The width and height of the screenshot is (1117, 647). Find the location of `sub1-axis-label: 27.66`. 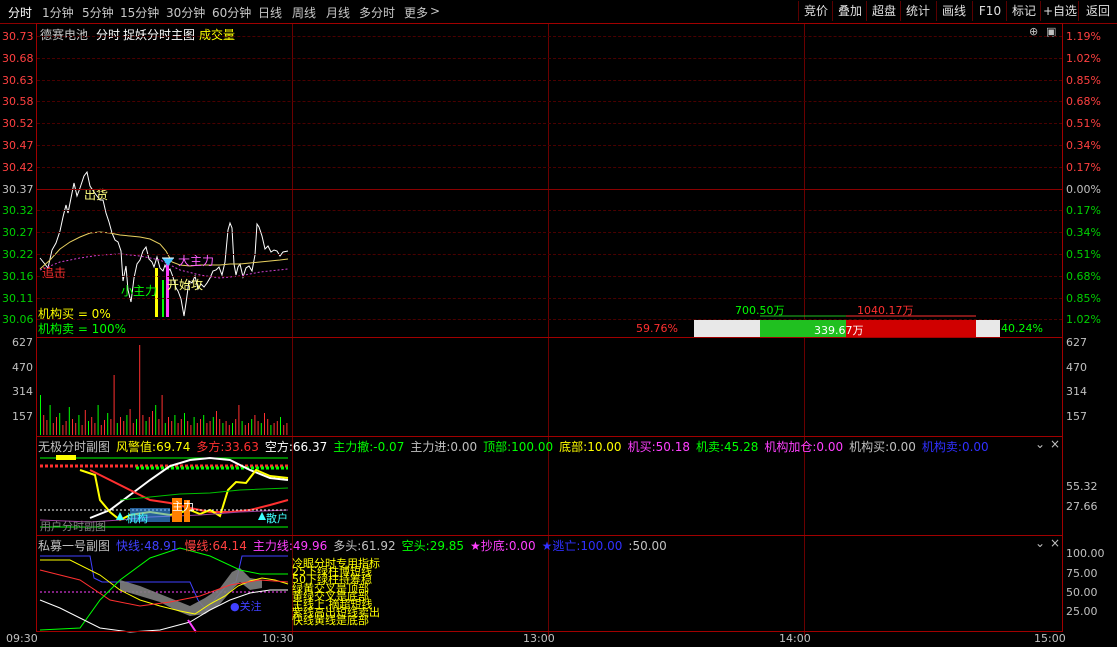

sub1-axis-label: 27.66 is located at coordinates (1082, 506).